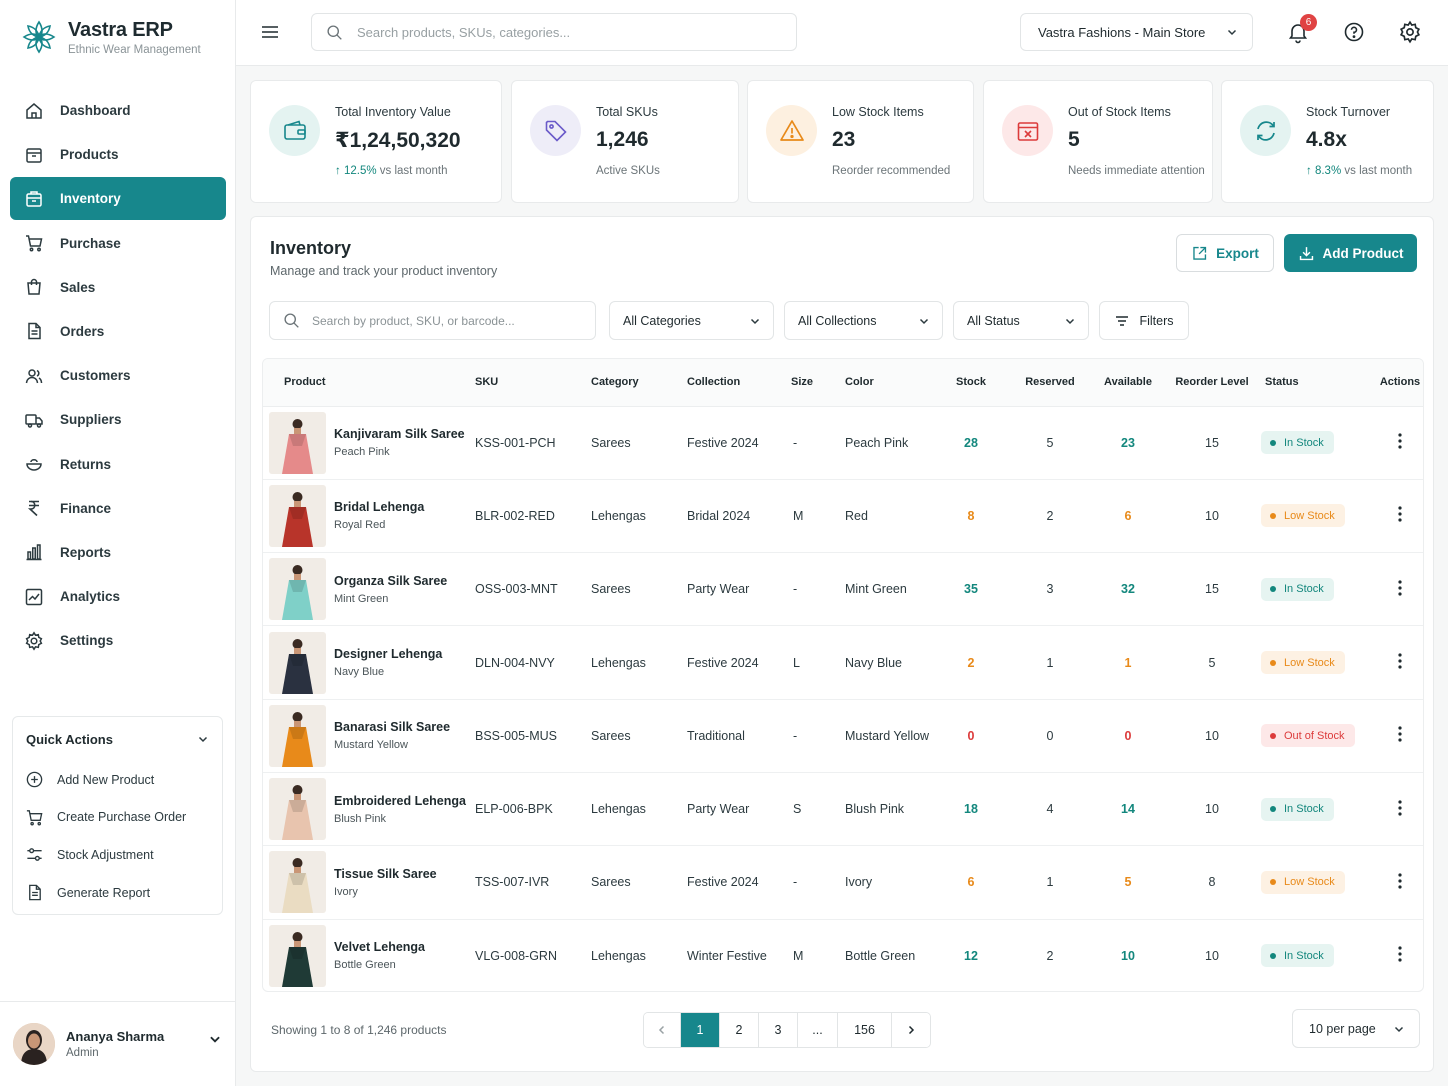 This screenshot has width=1448, height=1086. Describe the element at coordinates (118, 464) in the screenshot. I see `sidebar-item-returns: Returns` at that location.